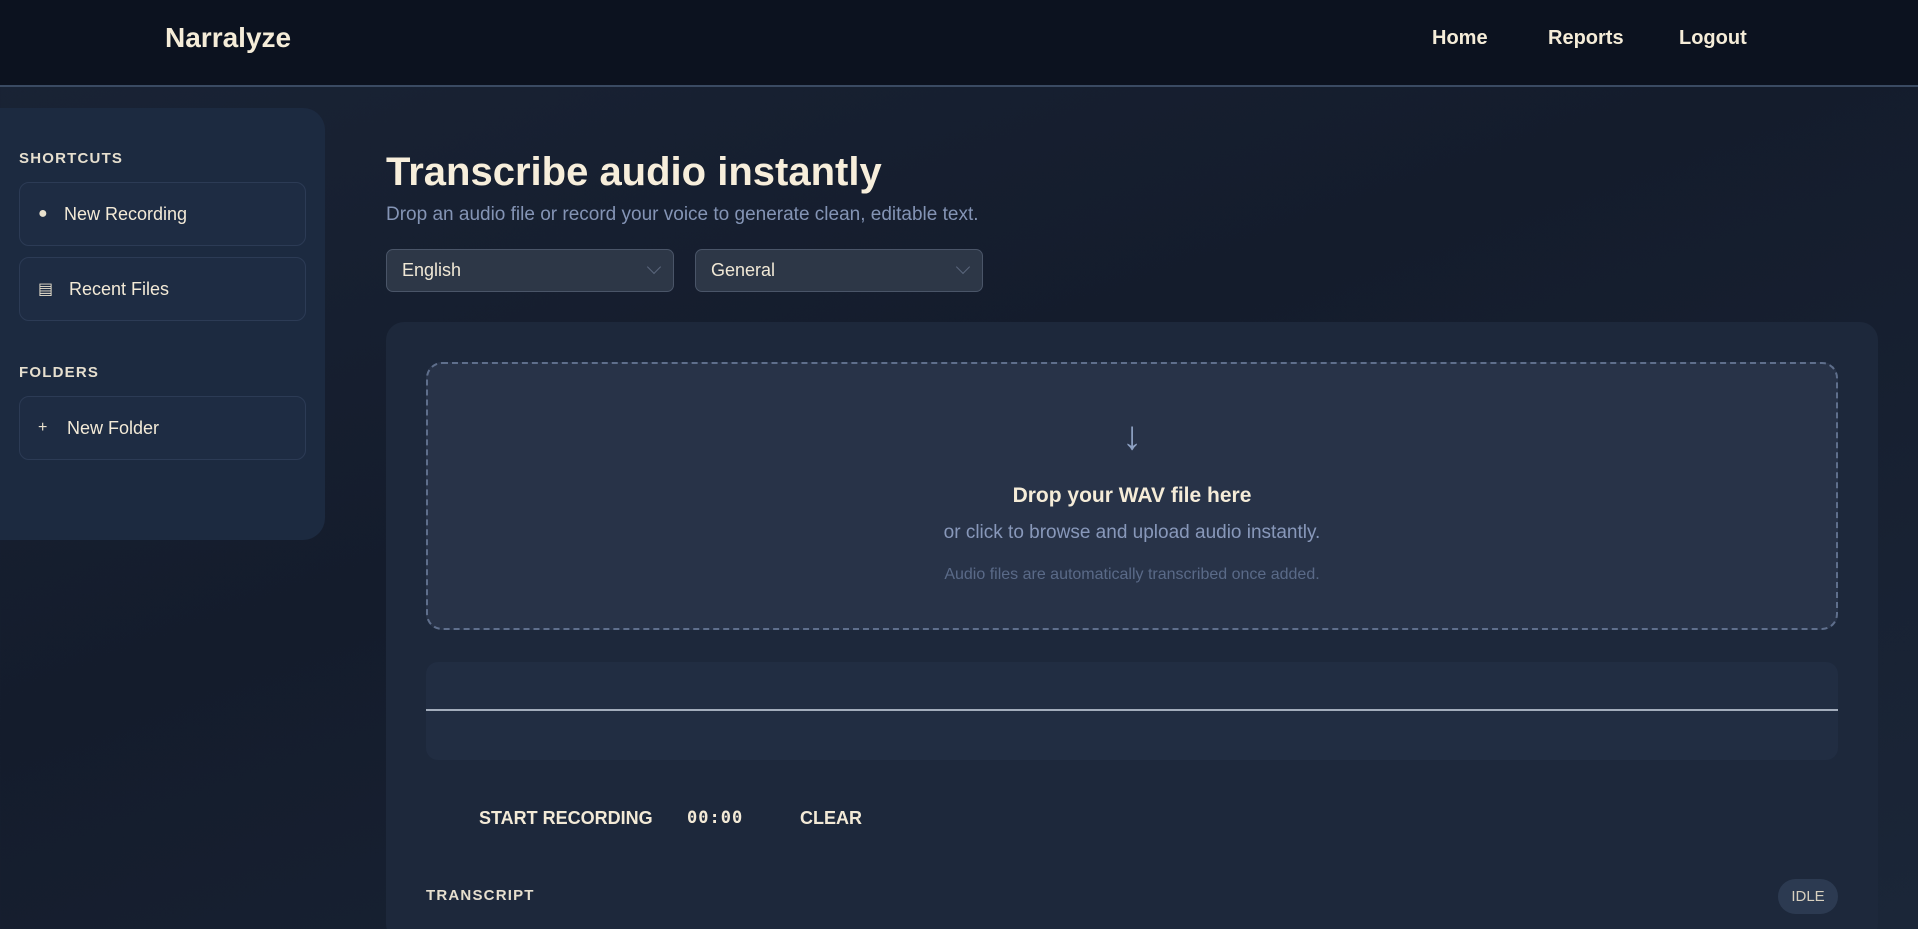 This screenshot has height=929, width=1918. Describe the element at coordinates (113, 427) in the screenshot. I see `sidebar-item-label: New Folder` at that location.